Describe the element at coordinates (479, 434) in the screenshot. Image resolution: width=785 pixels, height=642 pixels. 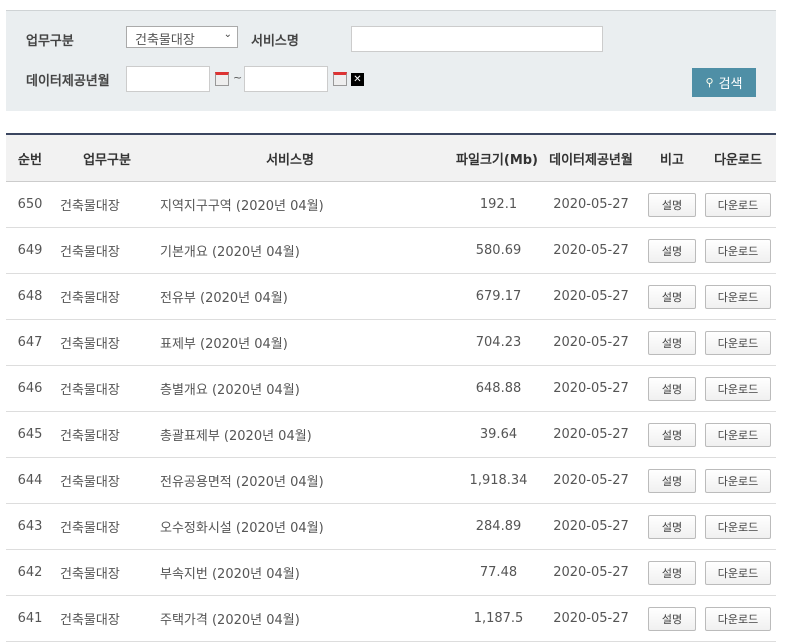
I see `row-file-size: 39.64` at that location.